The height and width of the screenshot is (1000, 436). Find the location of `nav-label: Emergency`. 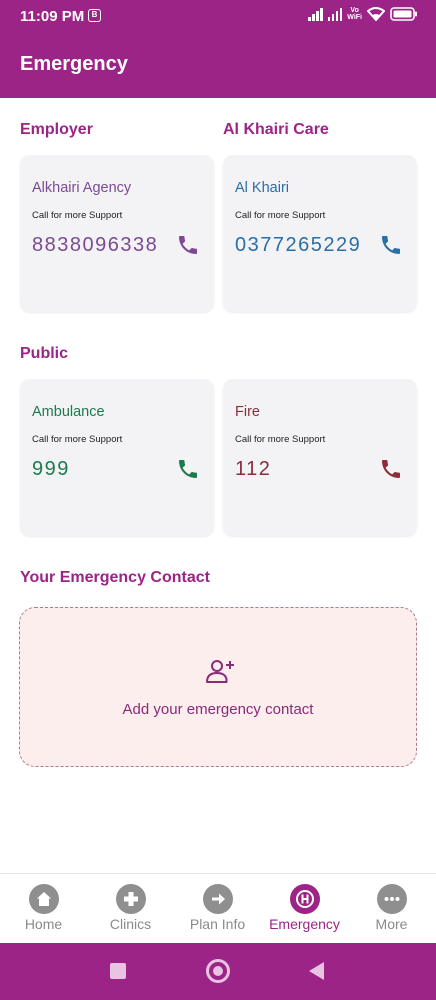

nav-label: Emergency is located at coordinates (304, 924).